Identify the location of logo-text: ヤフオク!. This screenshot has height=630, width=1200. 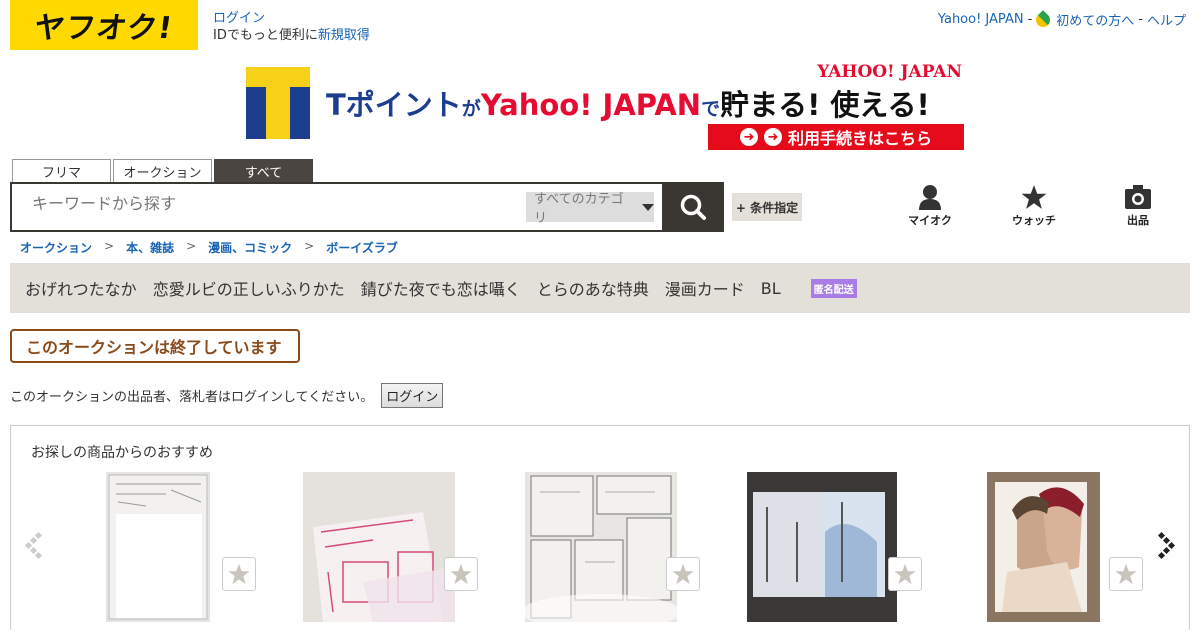
(104, 28).